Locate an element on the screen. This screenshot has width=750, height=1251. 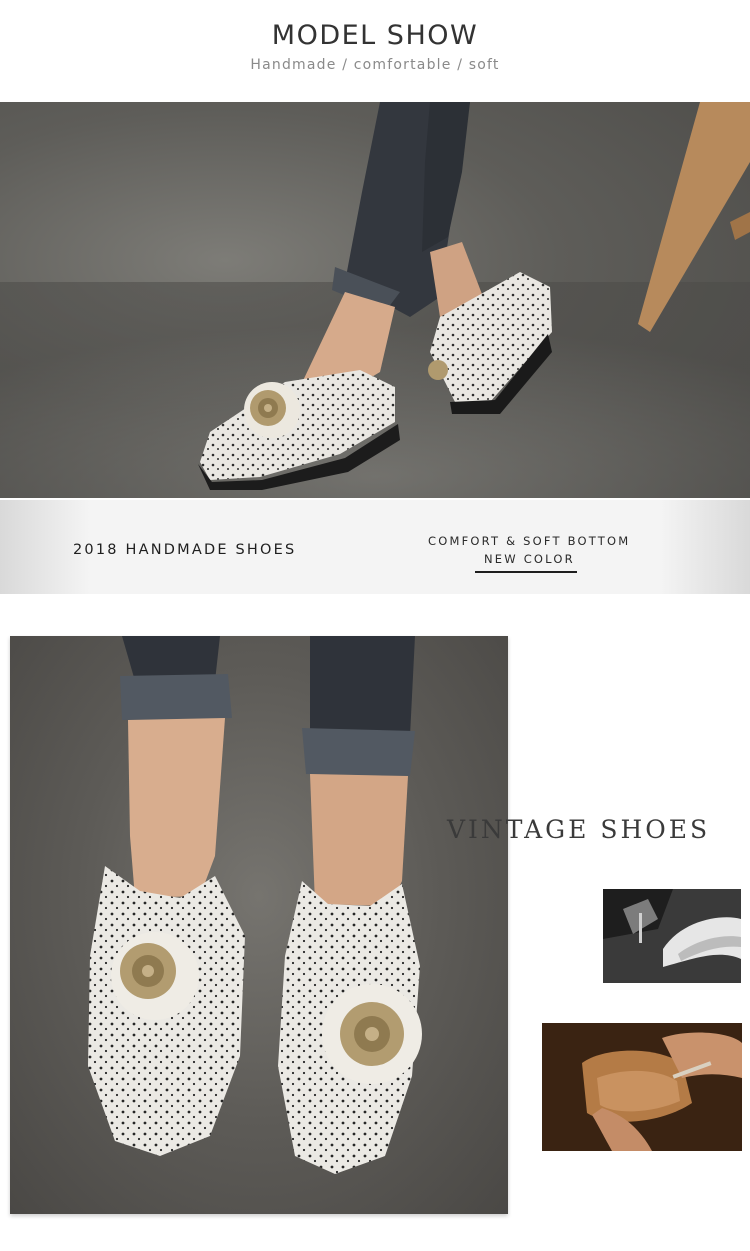
section-subtitle: Handmade / comfortable / soft is located at coordinates (375, 65).